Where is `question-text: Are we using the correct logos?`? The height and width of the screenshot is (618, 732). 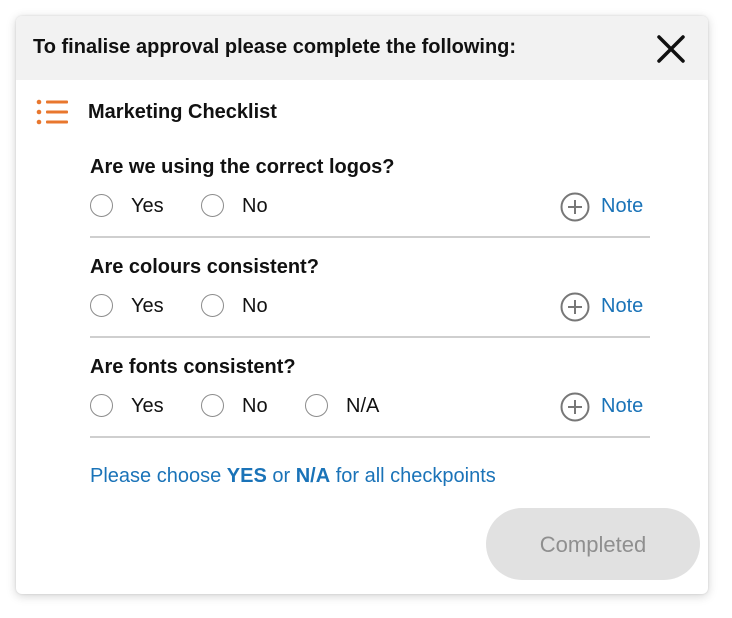 question-text: Are we using the correct logos? is located at coordinates (242, 167).